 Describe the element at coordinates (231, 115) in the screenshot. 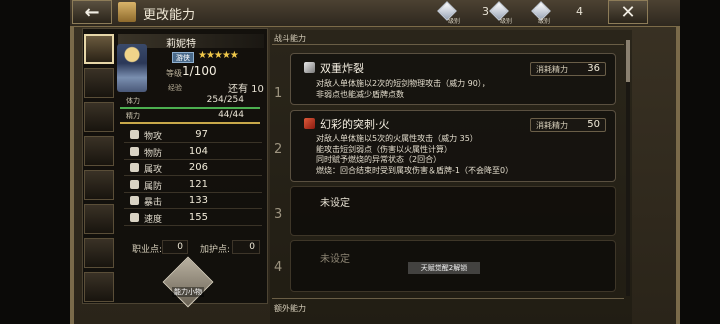

I see `sp-value: 44/44` at that location.